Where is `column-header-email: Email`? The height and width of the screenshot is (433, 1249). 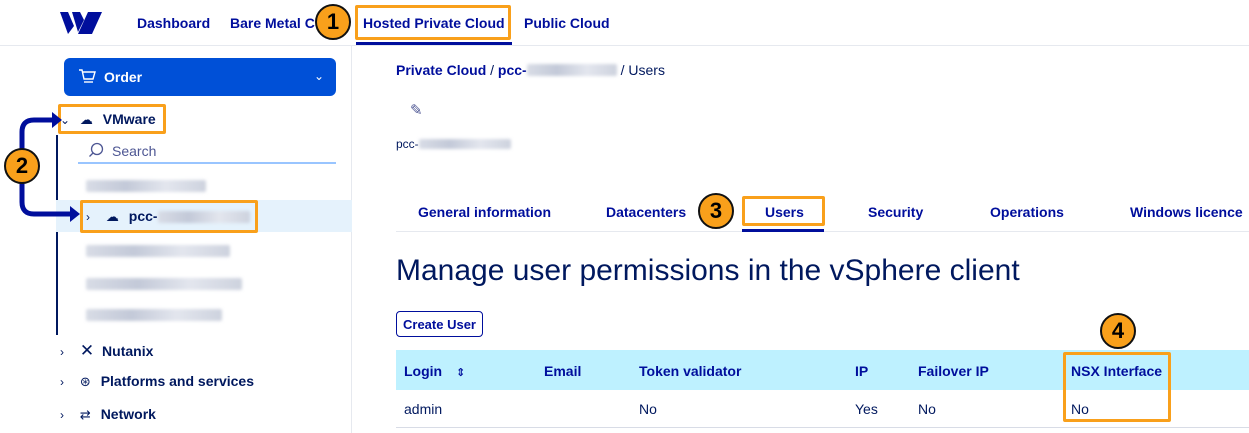
column-header-email: Email is located at coordinates (563, 371).